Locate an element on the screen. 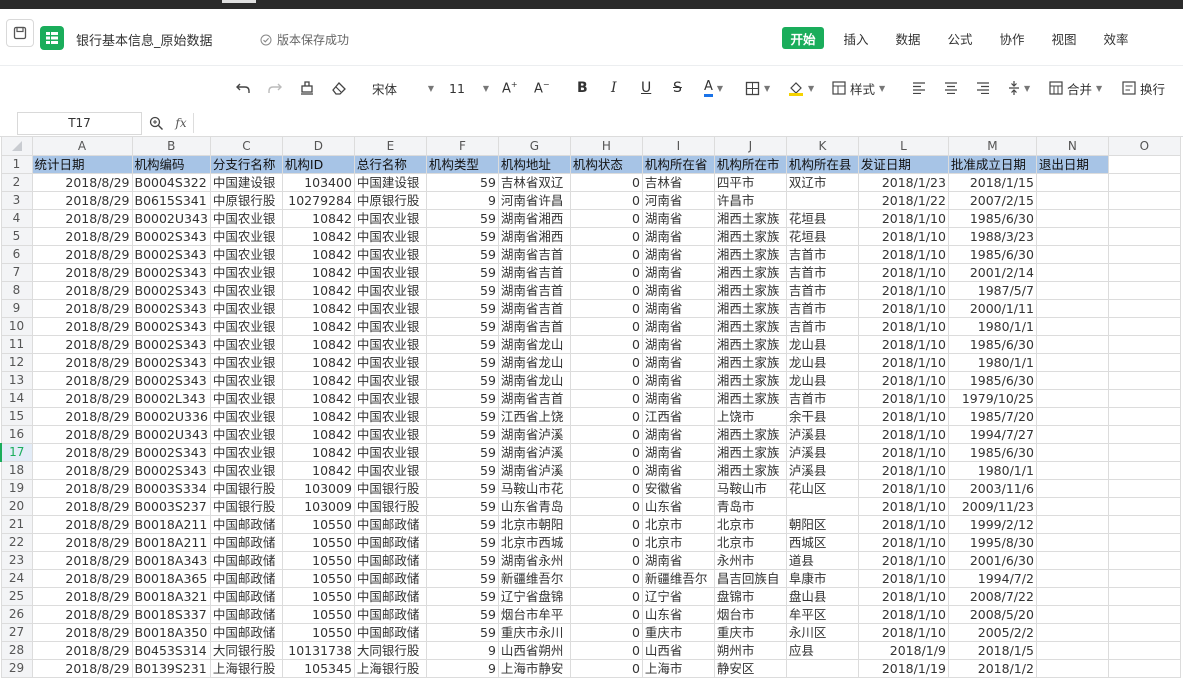 This screenshot has height=678, width=1183. table-cell: 山东省 is located at coordinates (678, 506).